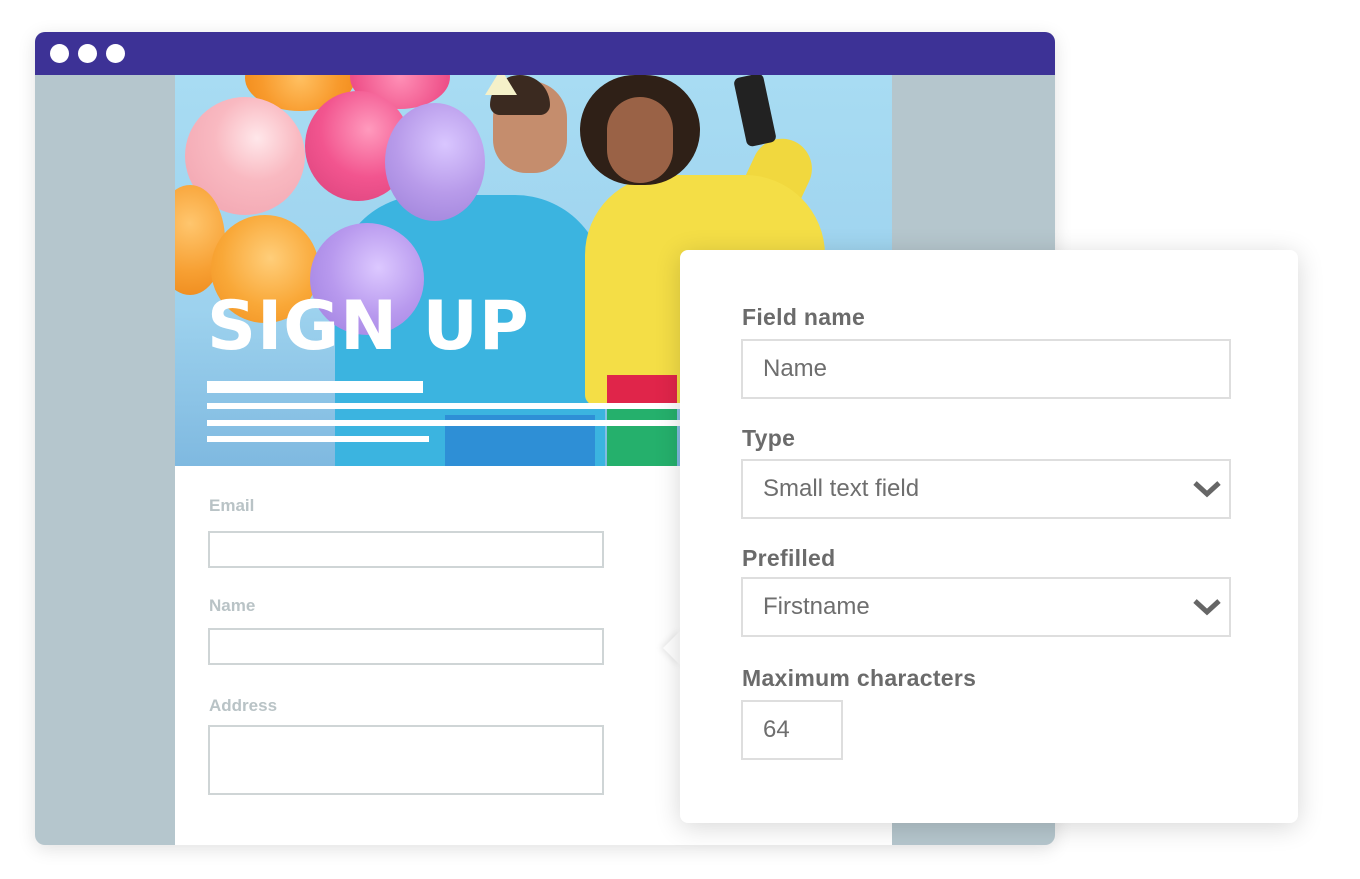 The image size is (1360, 879). I want to click on title-bar, so click(545, 53).